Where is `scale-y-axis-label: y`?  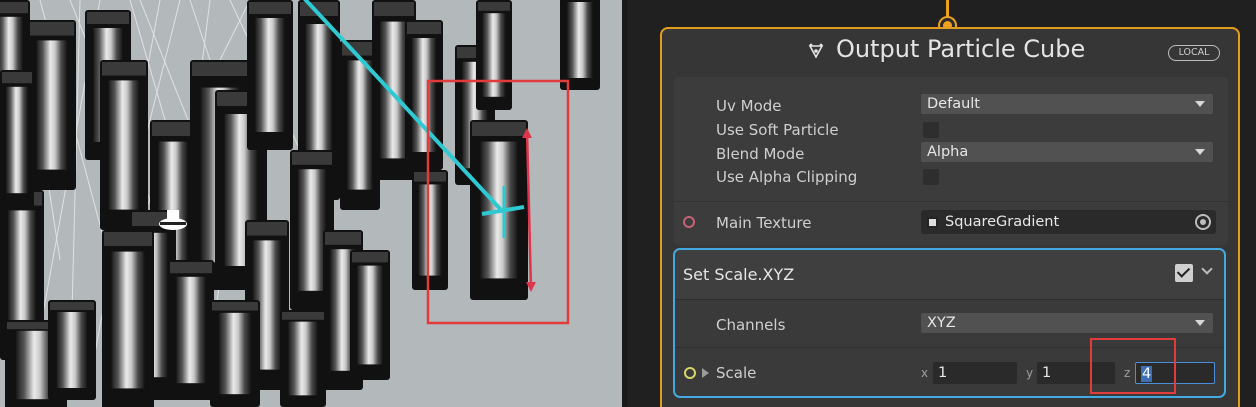
scale-y-axis-label: y is located at coordinates (1030, 373).